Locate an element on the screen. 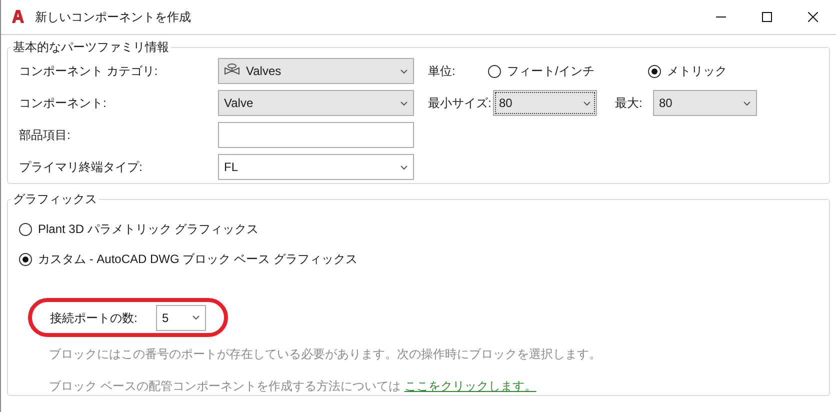 Image resolution: width=836 pixels, height=412 pixels. help-link: ここをクリックします。 is located at coordinates (470, 386).